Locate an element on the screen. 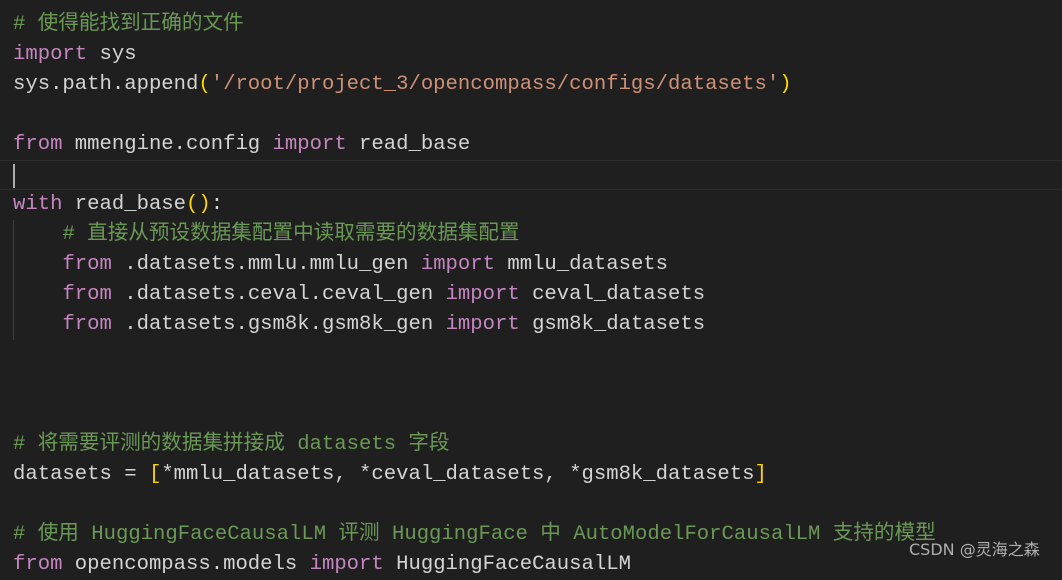 The image size is (1062, 580). code-token: ) is located at coordinates (785, 84).